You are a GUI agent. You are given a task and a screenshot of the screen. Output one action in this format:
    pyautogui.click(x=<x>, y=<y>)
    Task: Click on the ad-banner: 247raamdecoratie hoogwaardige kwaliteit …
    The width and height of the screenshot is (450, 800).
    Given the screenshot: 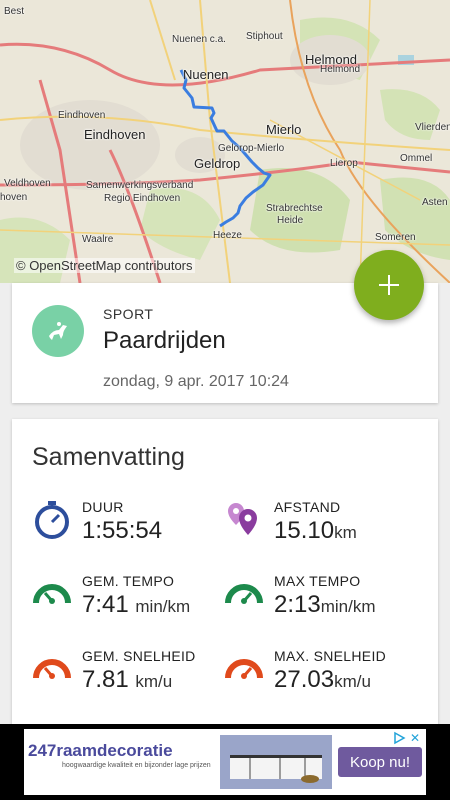 What is the action you would take?
    pyautogui.click(x=225, y=762)
    